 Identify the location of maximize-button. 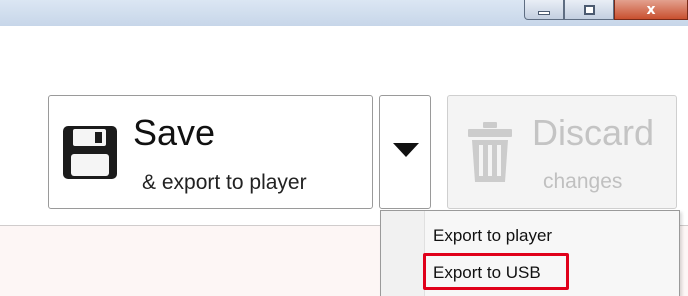
(589, 10).